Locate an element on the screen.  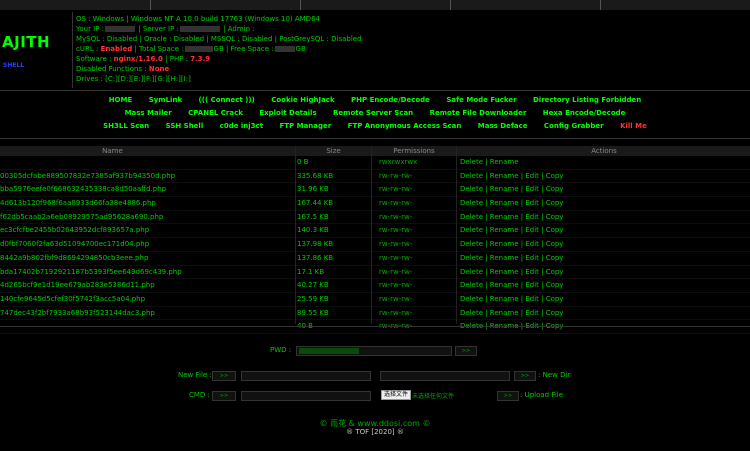
file-size: 167.5 KB is located at coordinates (313, 216).